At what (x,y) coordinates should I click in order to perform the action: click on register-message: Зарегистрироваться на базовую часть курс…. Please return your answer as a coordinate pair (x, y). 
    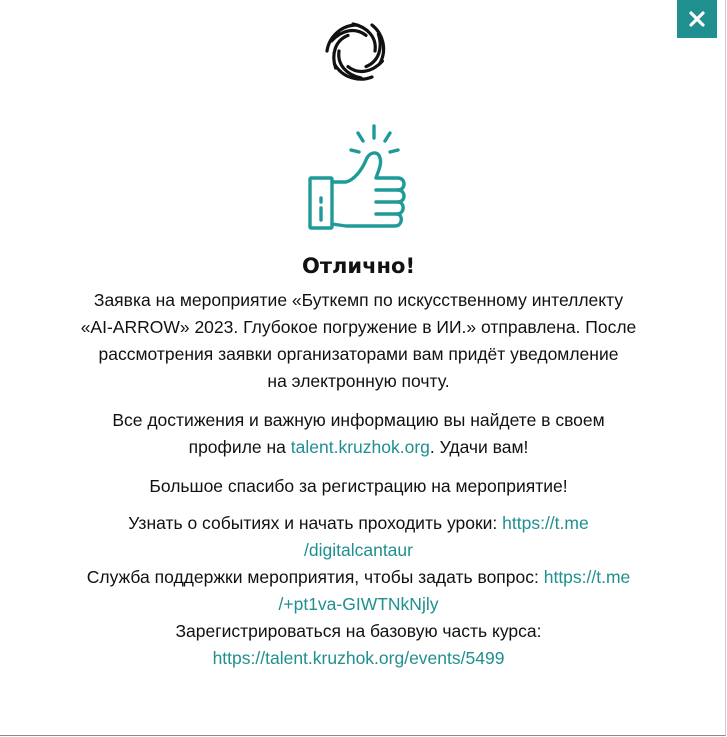
    Looking at the image, I should click on (358, 645).